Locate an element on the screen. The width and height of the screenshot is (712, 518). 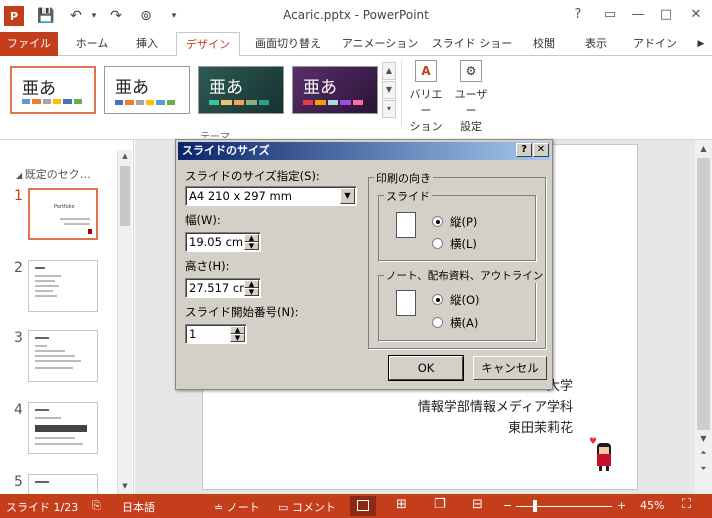
slide-sorter-icon: ⊞ is located at coordinates (401, 504).